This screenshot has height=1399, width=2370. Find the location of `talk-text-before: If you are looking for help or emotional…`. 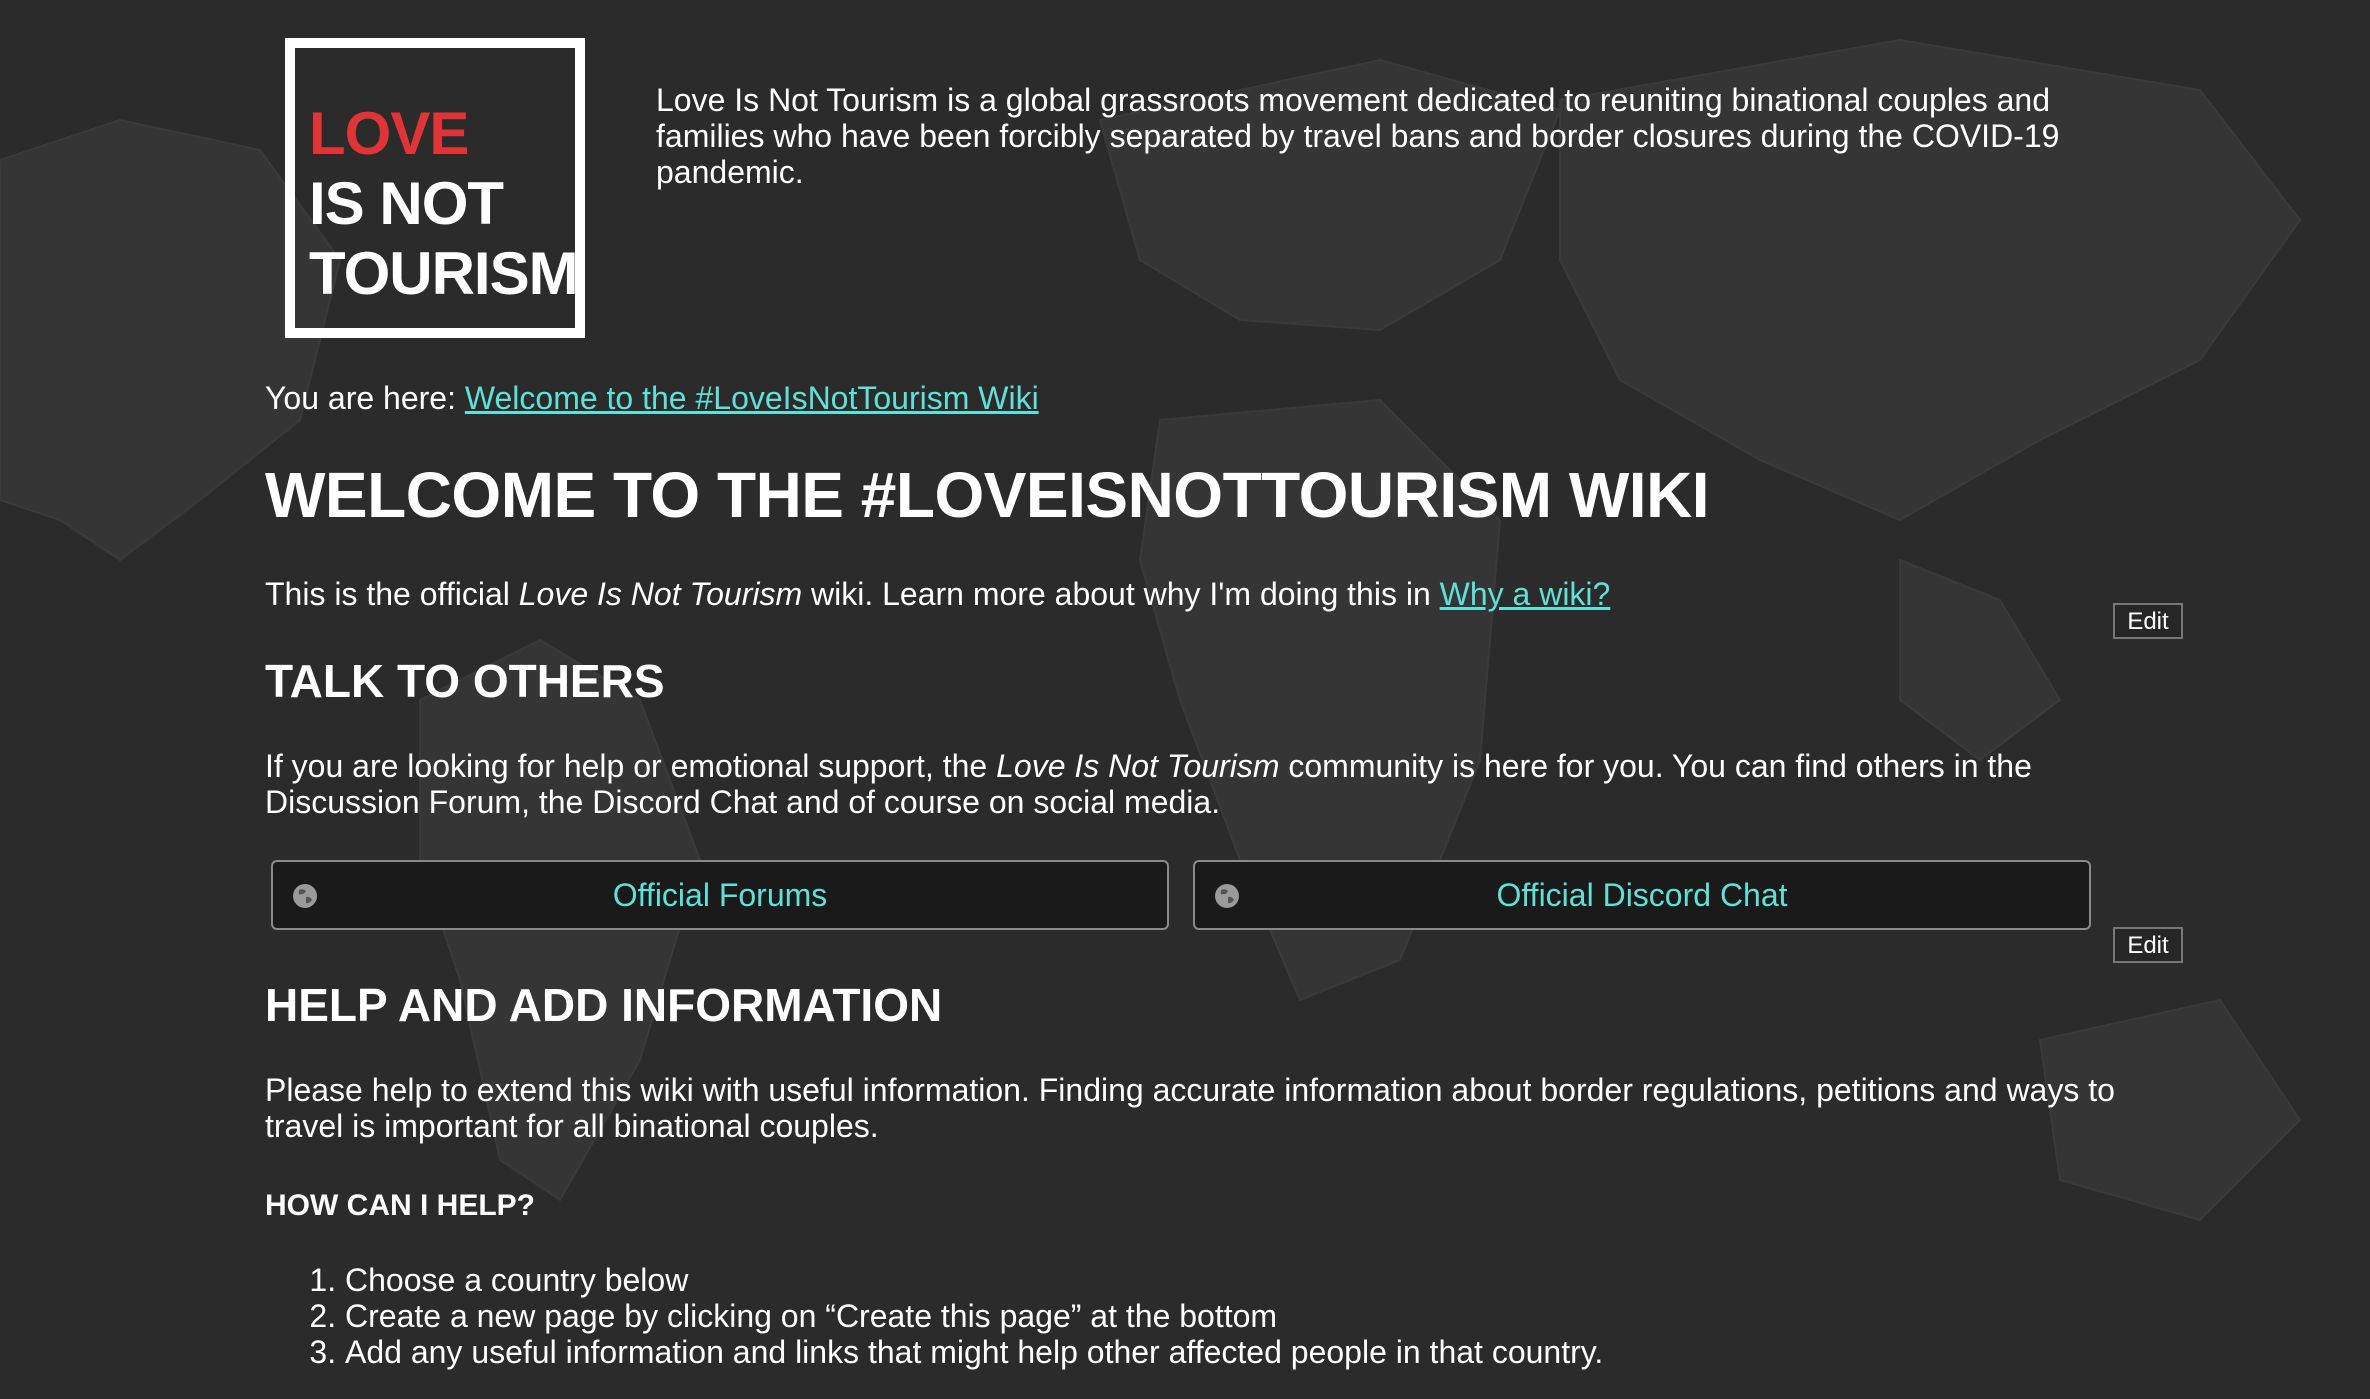

talk-text-before: If you are looking for help or emotional… is located at coordinates (631, 766).